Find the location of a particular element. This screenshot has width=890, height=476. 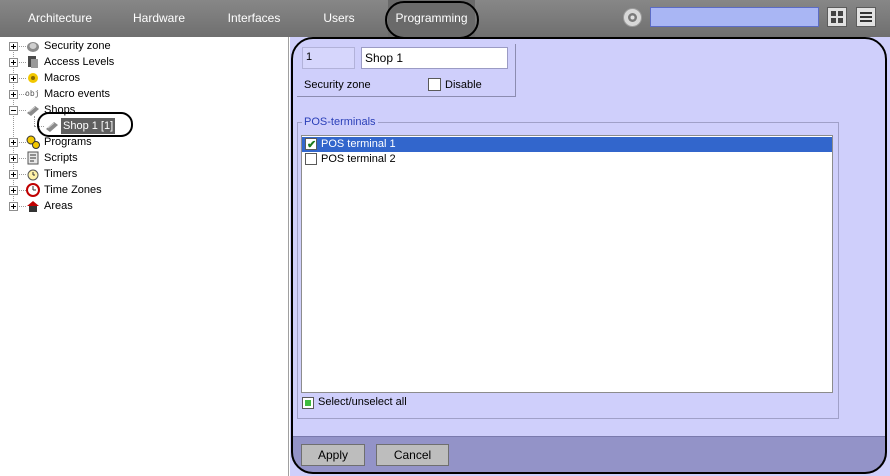

grid-icon is located at coordinates (837, 17).